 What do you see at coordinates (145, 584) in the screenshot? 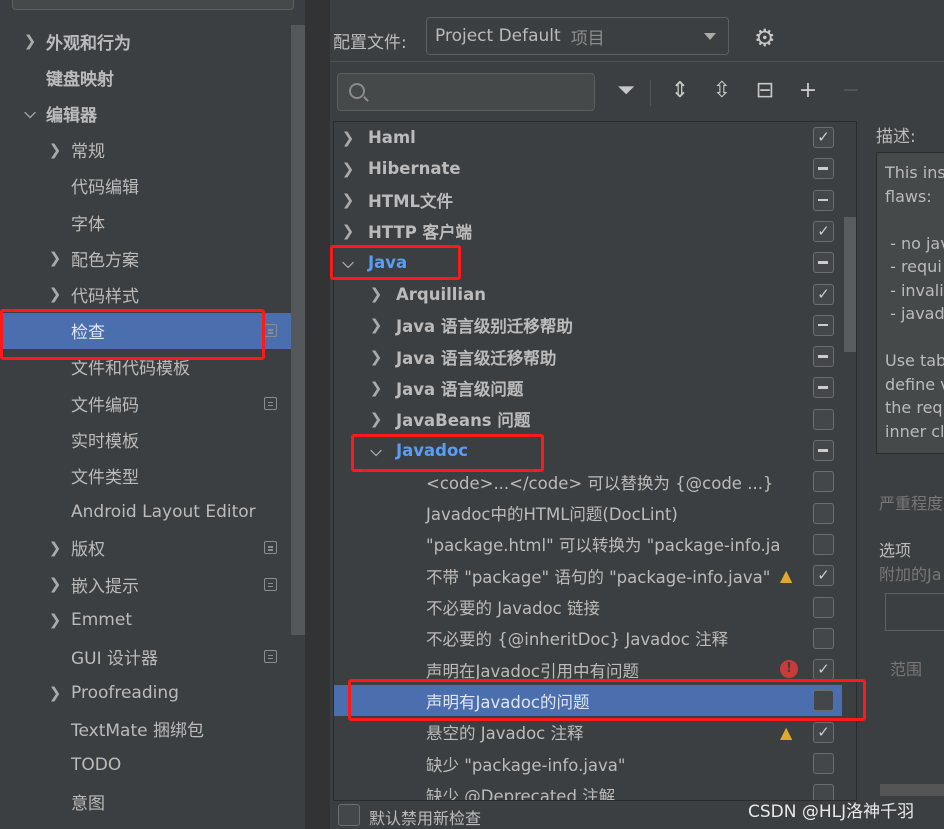
I see `sidebar-item: ❯ 嵌入提示` at bounding box center [145, 584].